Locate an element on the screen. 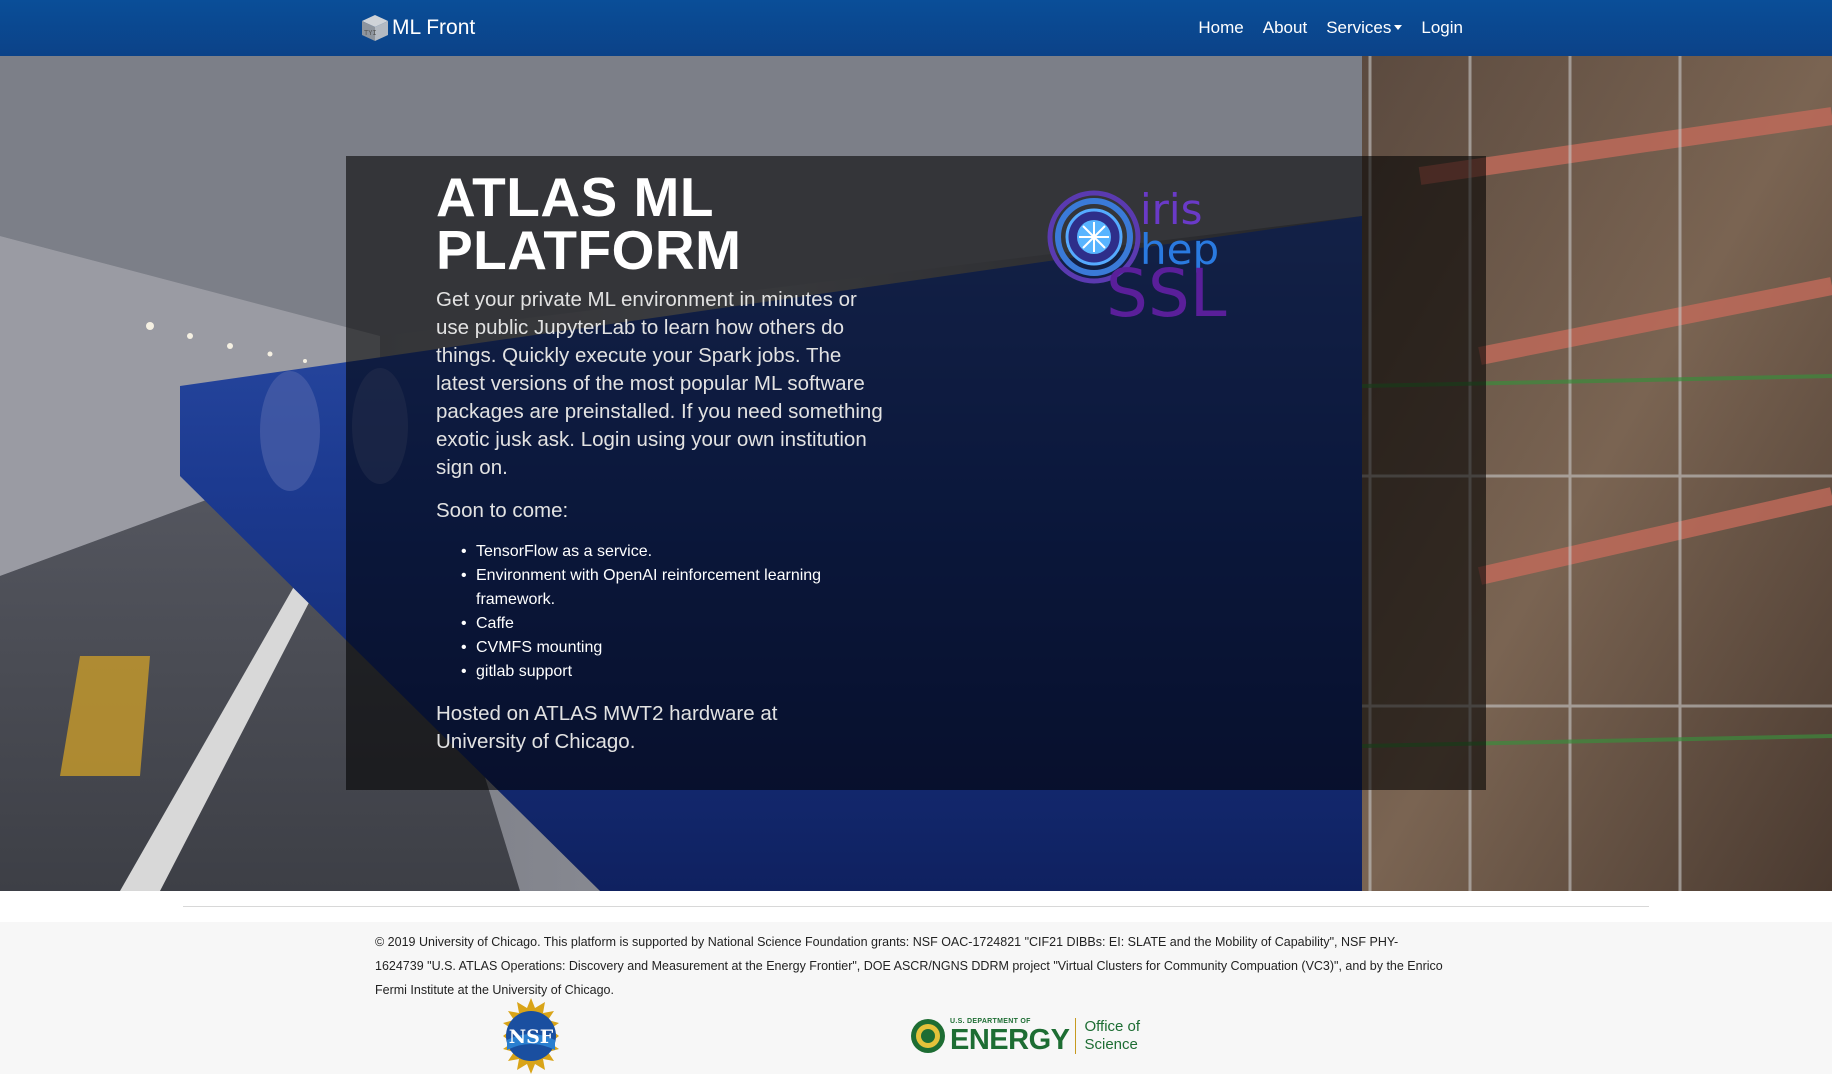 This screenshot has height=1074, width=1832. nav-login-link: Login is located at coordinates (1442, 28).